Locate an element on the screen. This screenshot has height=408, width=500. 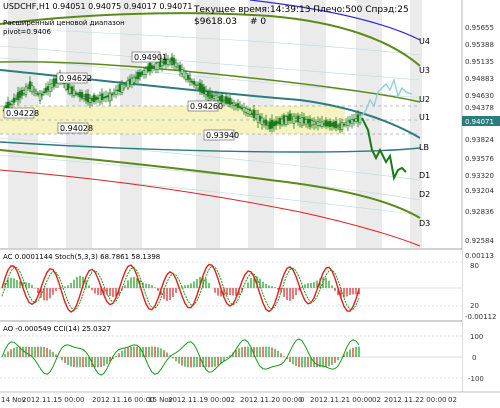
time-label-7: 0 is located at coordinates (302, 400).